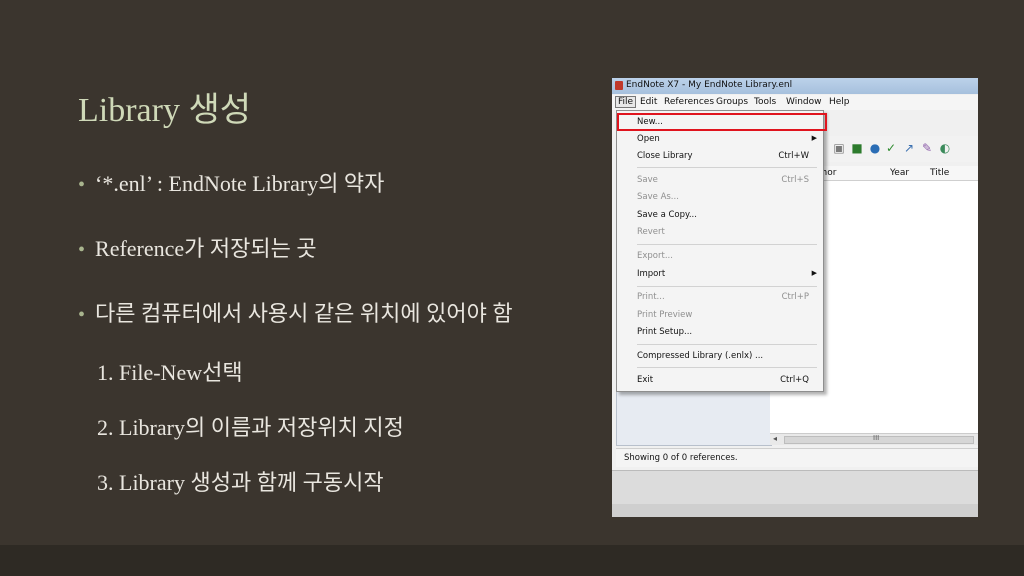  Describe the element at coordinates (909, 148) in the screenshot. I see `upload-arrow-icon: ↗` at that location.